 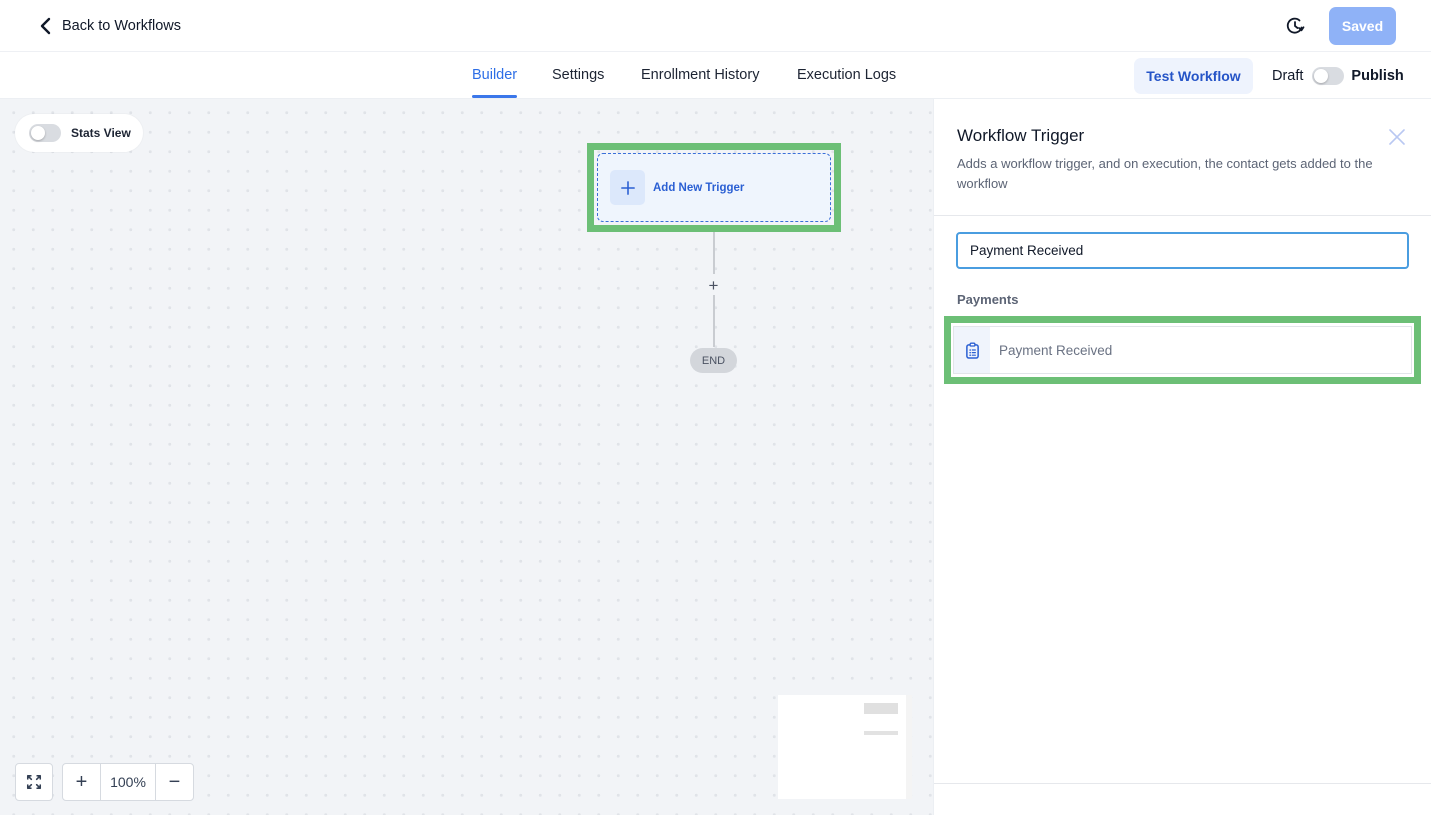 I want to click on clipboard-list-icon, so click(x=972, y=350).